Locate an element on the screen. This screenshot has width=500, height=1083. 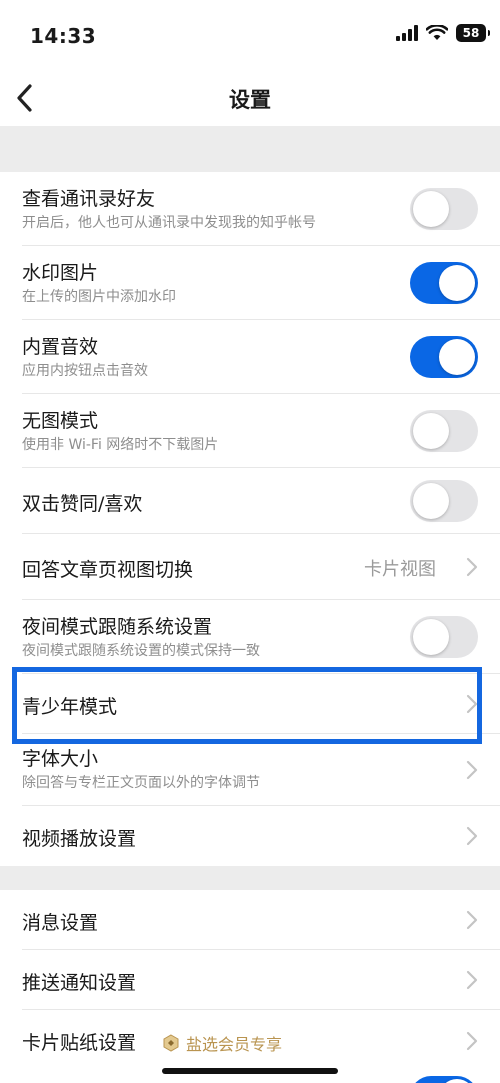
setting-subtitle: 除回答与专栏正文页面以外的字体调节 is located at coordinates (141, 783).